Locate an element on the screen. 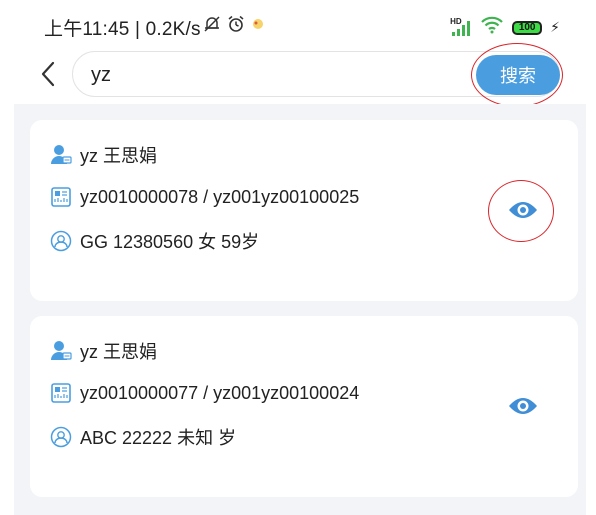 The height and width of the screenshot is (515, 596). search-button: 搜索 is located at coordinates (518, 75).